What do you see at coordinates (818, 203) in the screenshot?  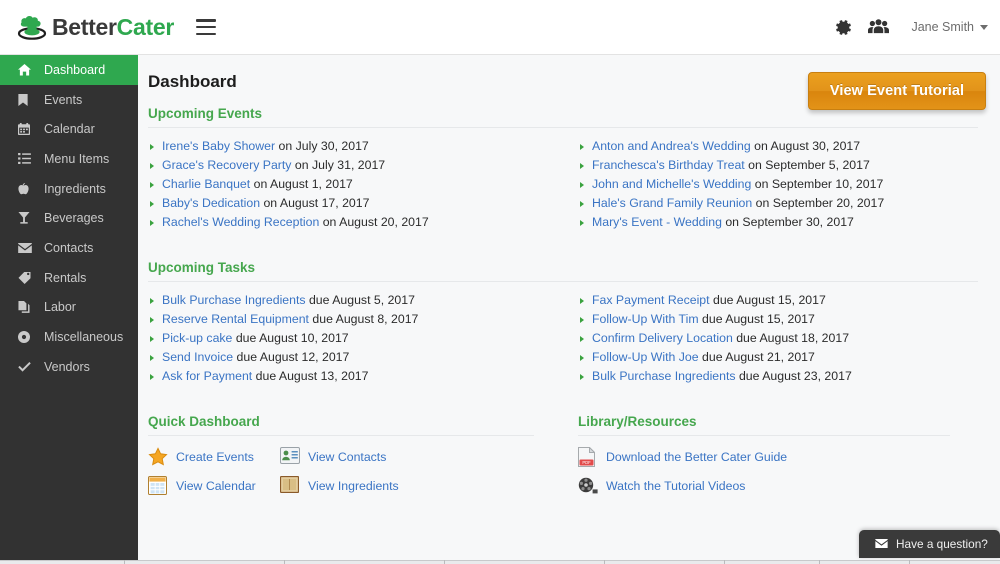 I see `event-date: on September 20, 2017` at bounding box center [818, 203].